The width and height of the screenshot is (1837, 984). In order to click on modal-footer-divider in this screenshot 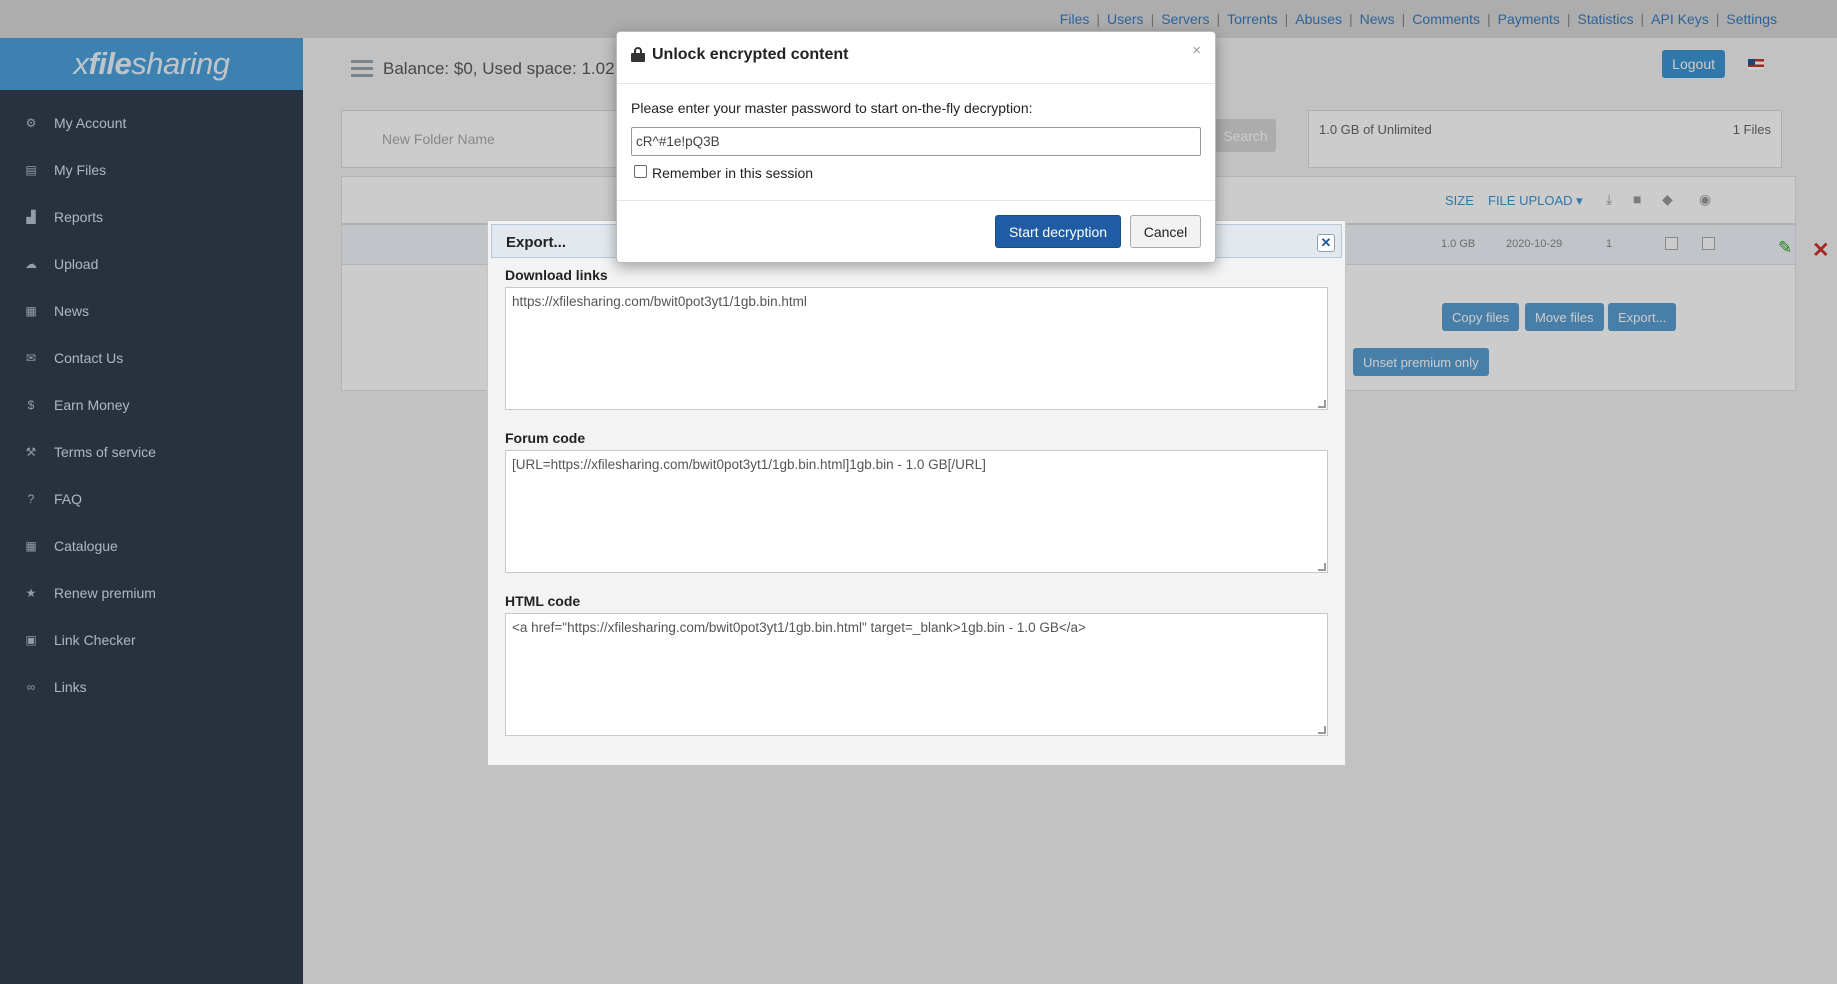, I will do `click(916, 200)`.